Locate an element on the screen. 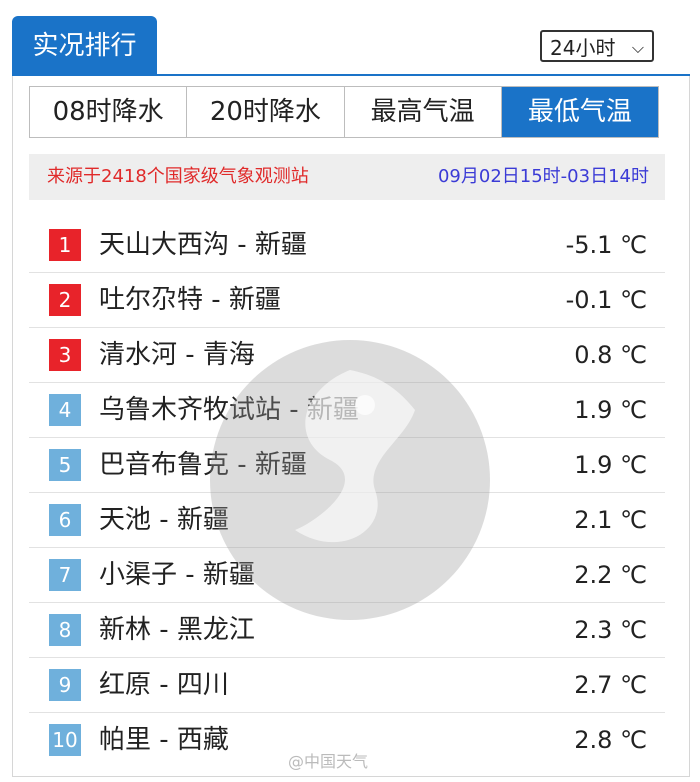 Image resolution: width=700 pixels, height=782 pixels. temperature-value: 2.8 ℃ is located at coordinates (610, 740).